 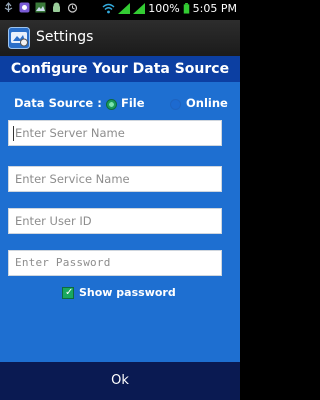 I want to click on form-heading: Configure Your Data Source, so click(x=120, y=69).